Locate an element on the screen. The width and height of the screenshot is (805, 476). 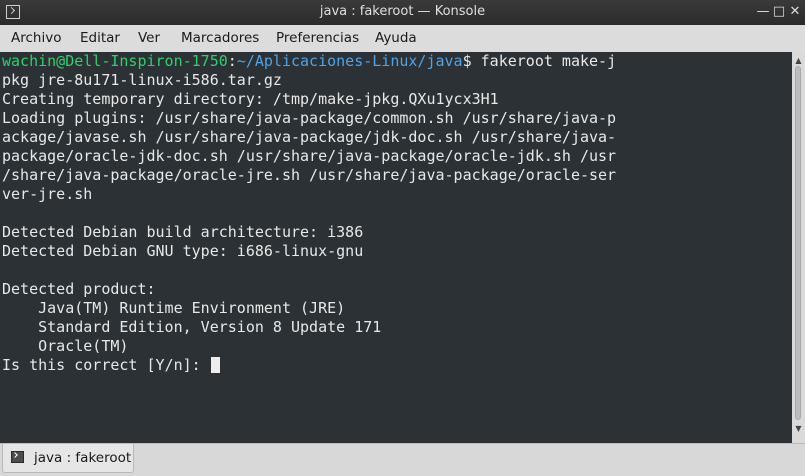
menu-archivo: Archivo is located at coordinates (36, 38).